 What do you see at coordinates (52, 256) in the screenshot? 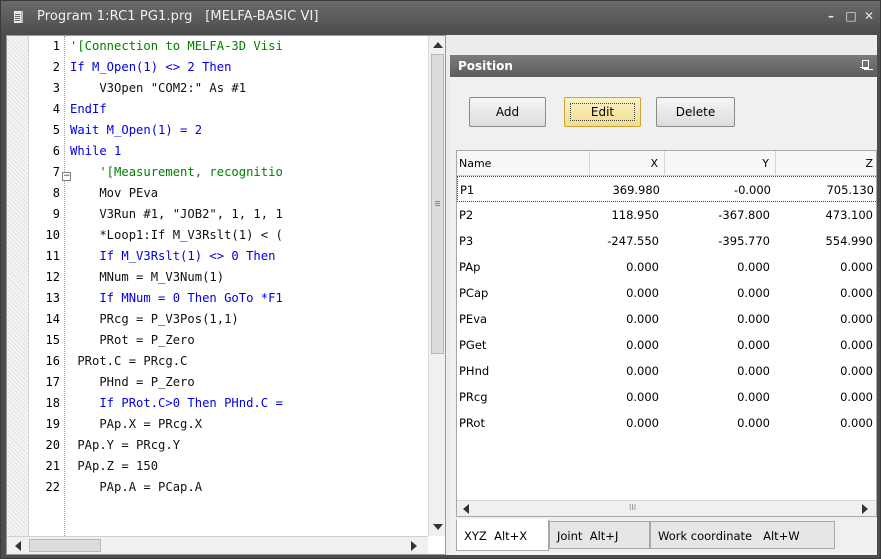
I see `line-number: 11` at bounding box center [52, 256].